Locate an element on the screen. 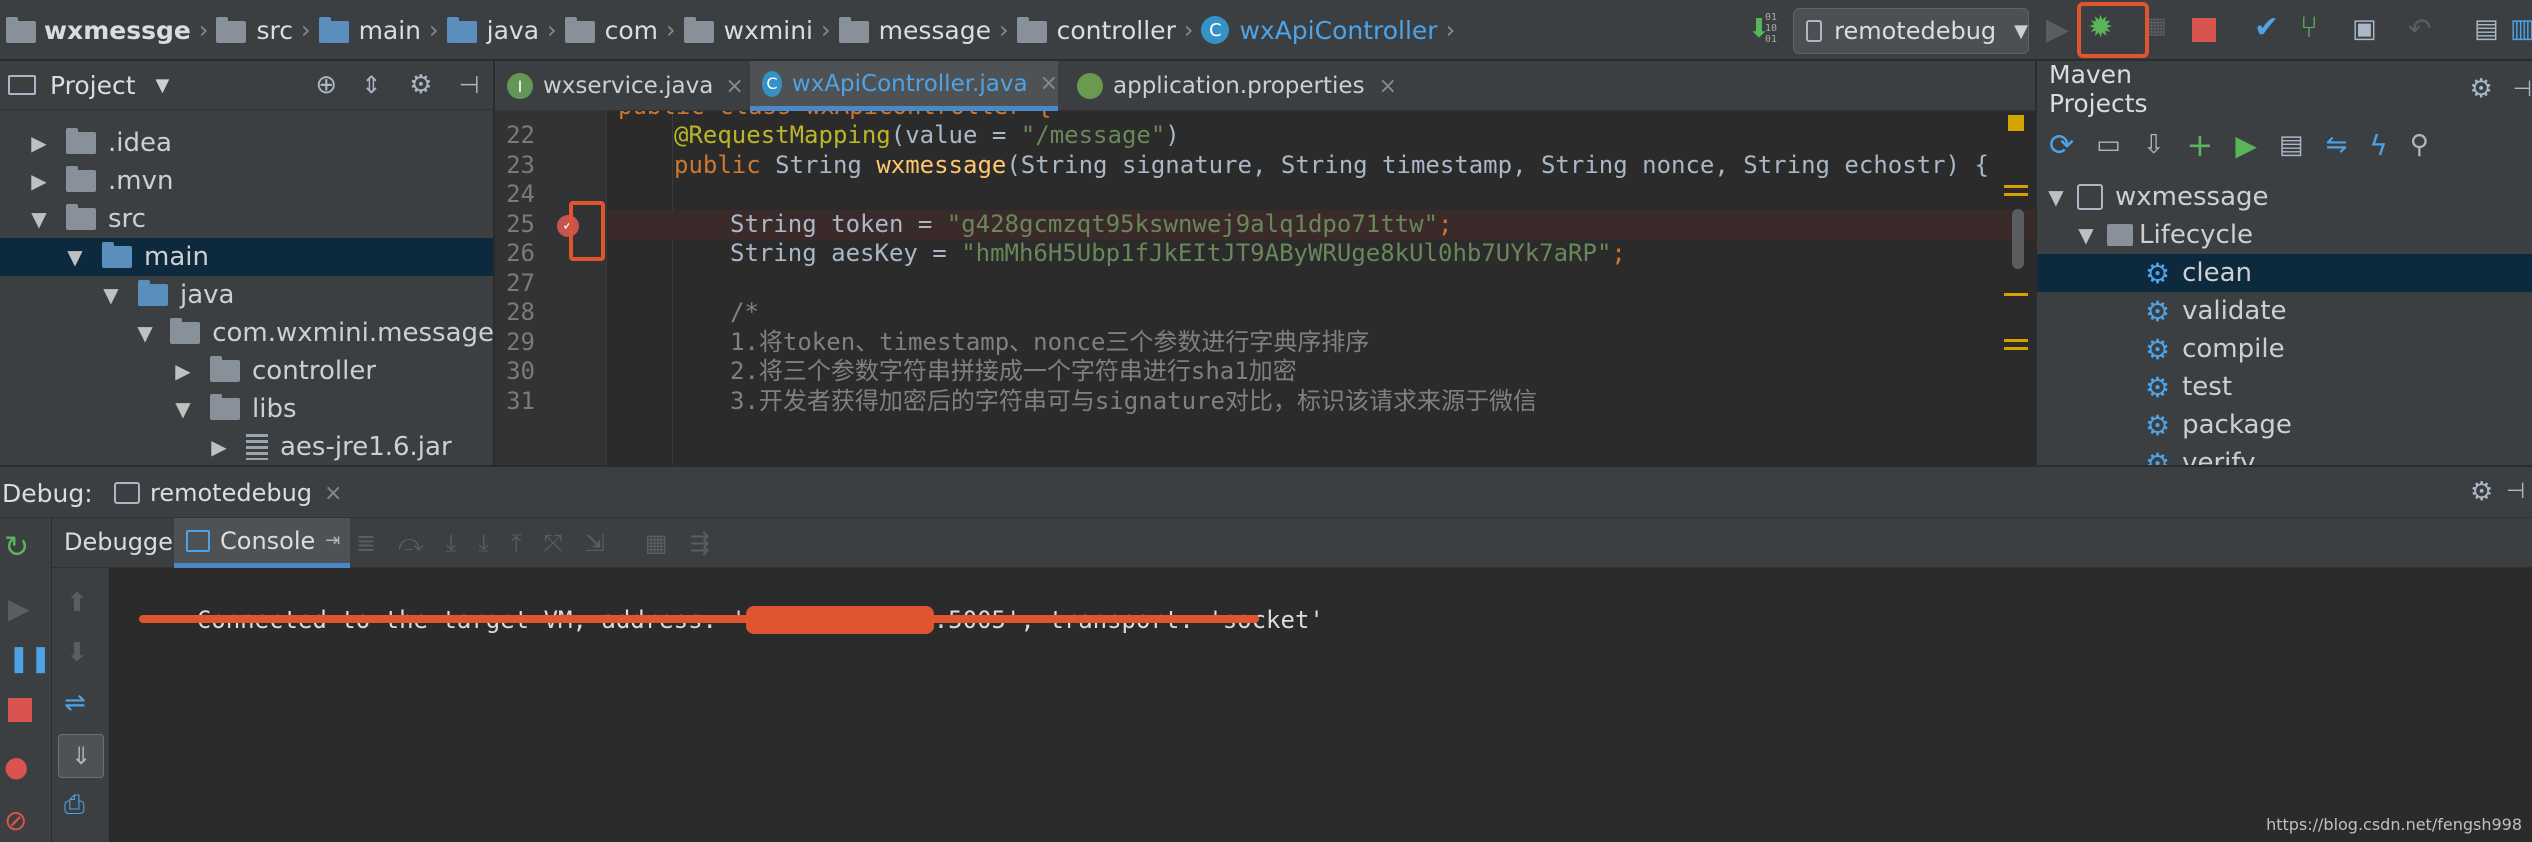  project-panel-title: Project is located at coordinates (93, 85).